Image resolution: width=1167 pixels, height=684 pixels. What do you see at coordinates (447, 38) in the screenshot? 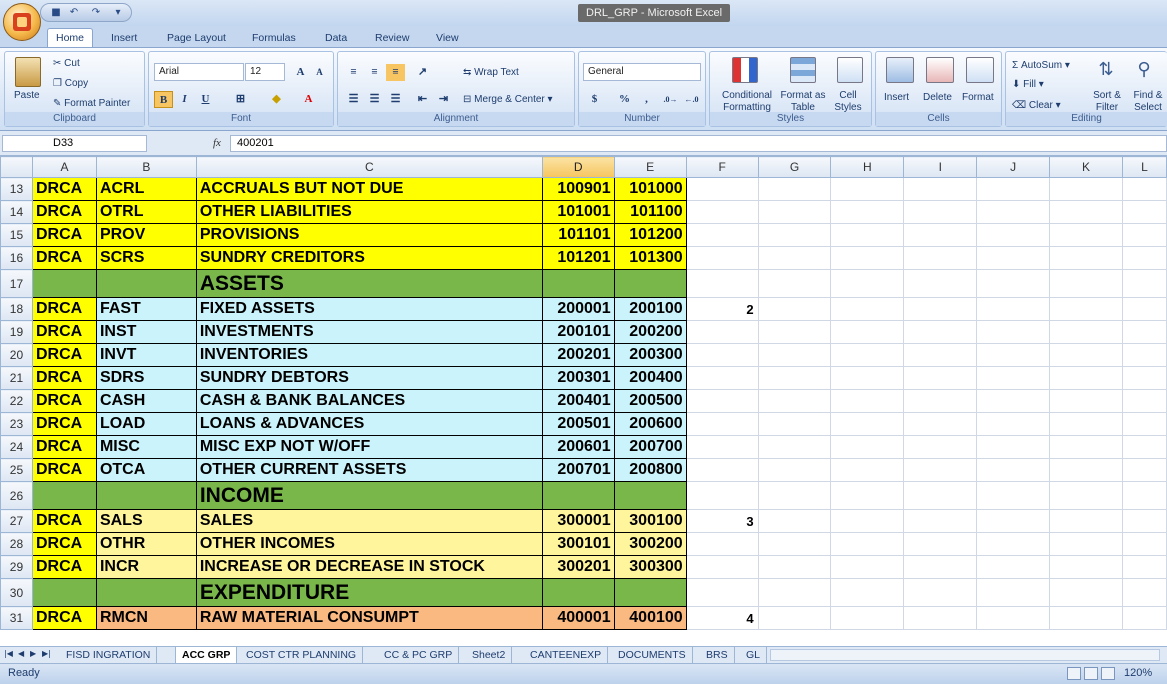
I see `tab-view: View` at bounding box center [447, 38].